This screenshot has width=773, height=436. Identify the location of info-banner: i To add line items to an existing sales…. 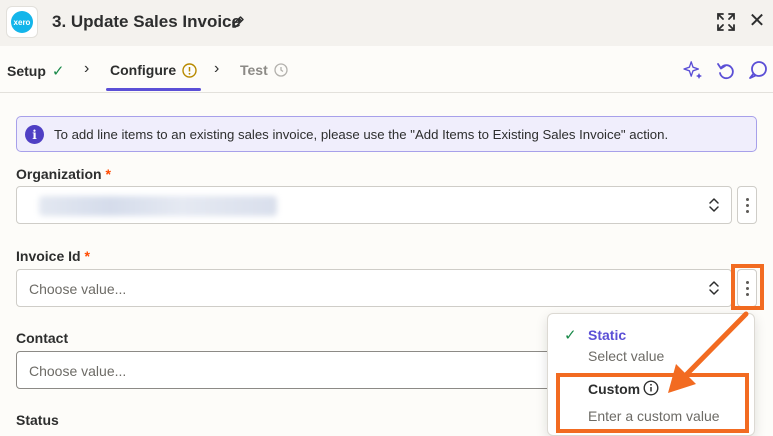
(386, 134).